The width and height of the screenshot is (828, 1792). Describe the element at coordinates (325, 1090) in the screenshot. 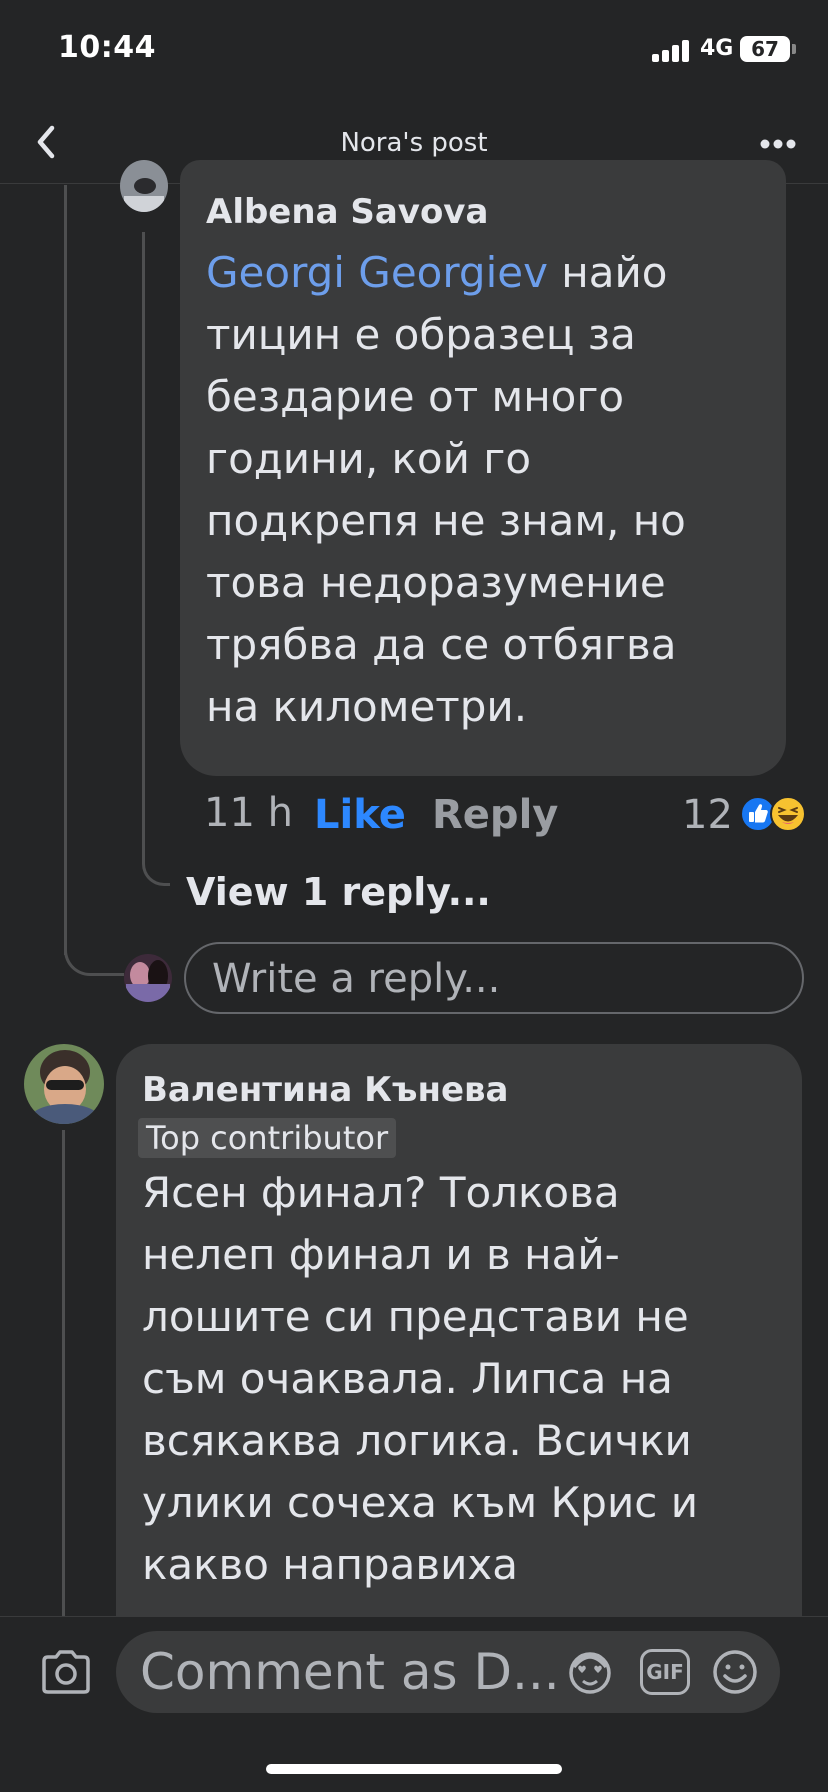

I see `comment-author: Валентина Кънева` at that location.